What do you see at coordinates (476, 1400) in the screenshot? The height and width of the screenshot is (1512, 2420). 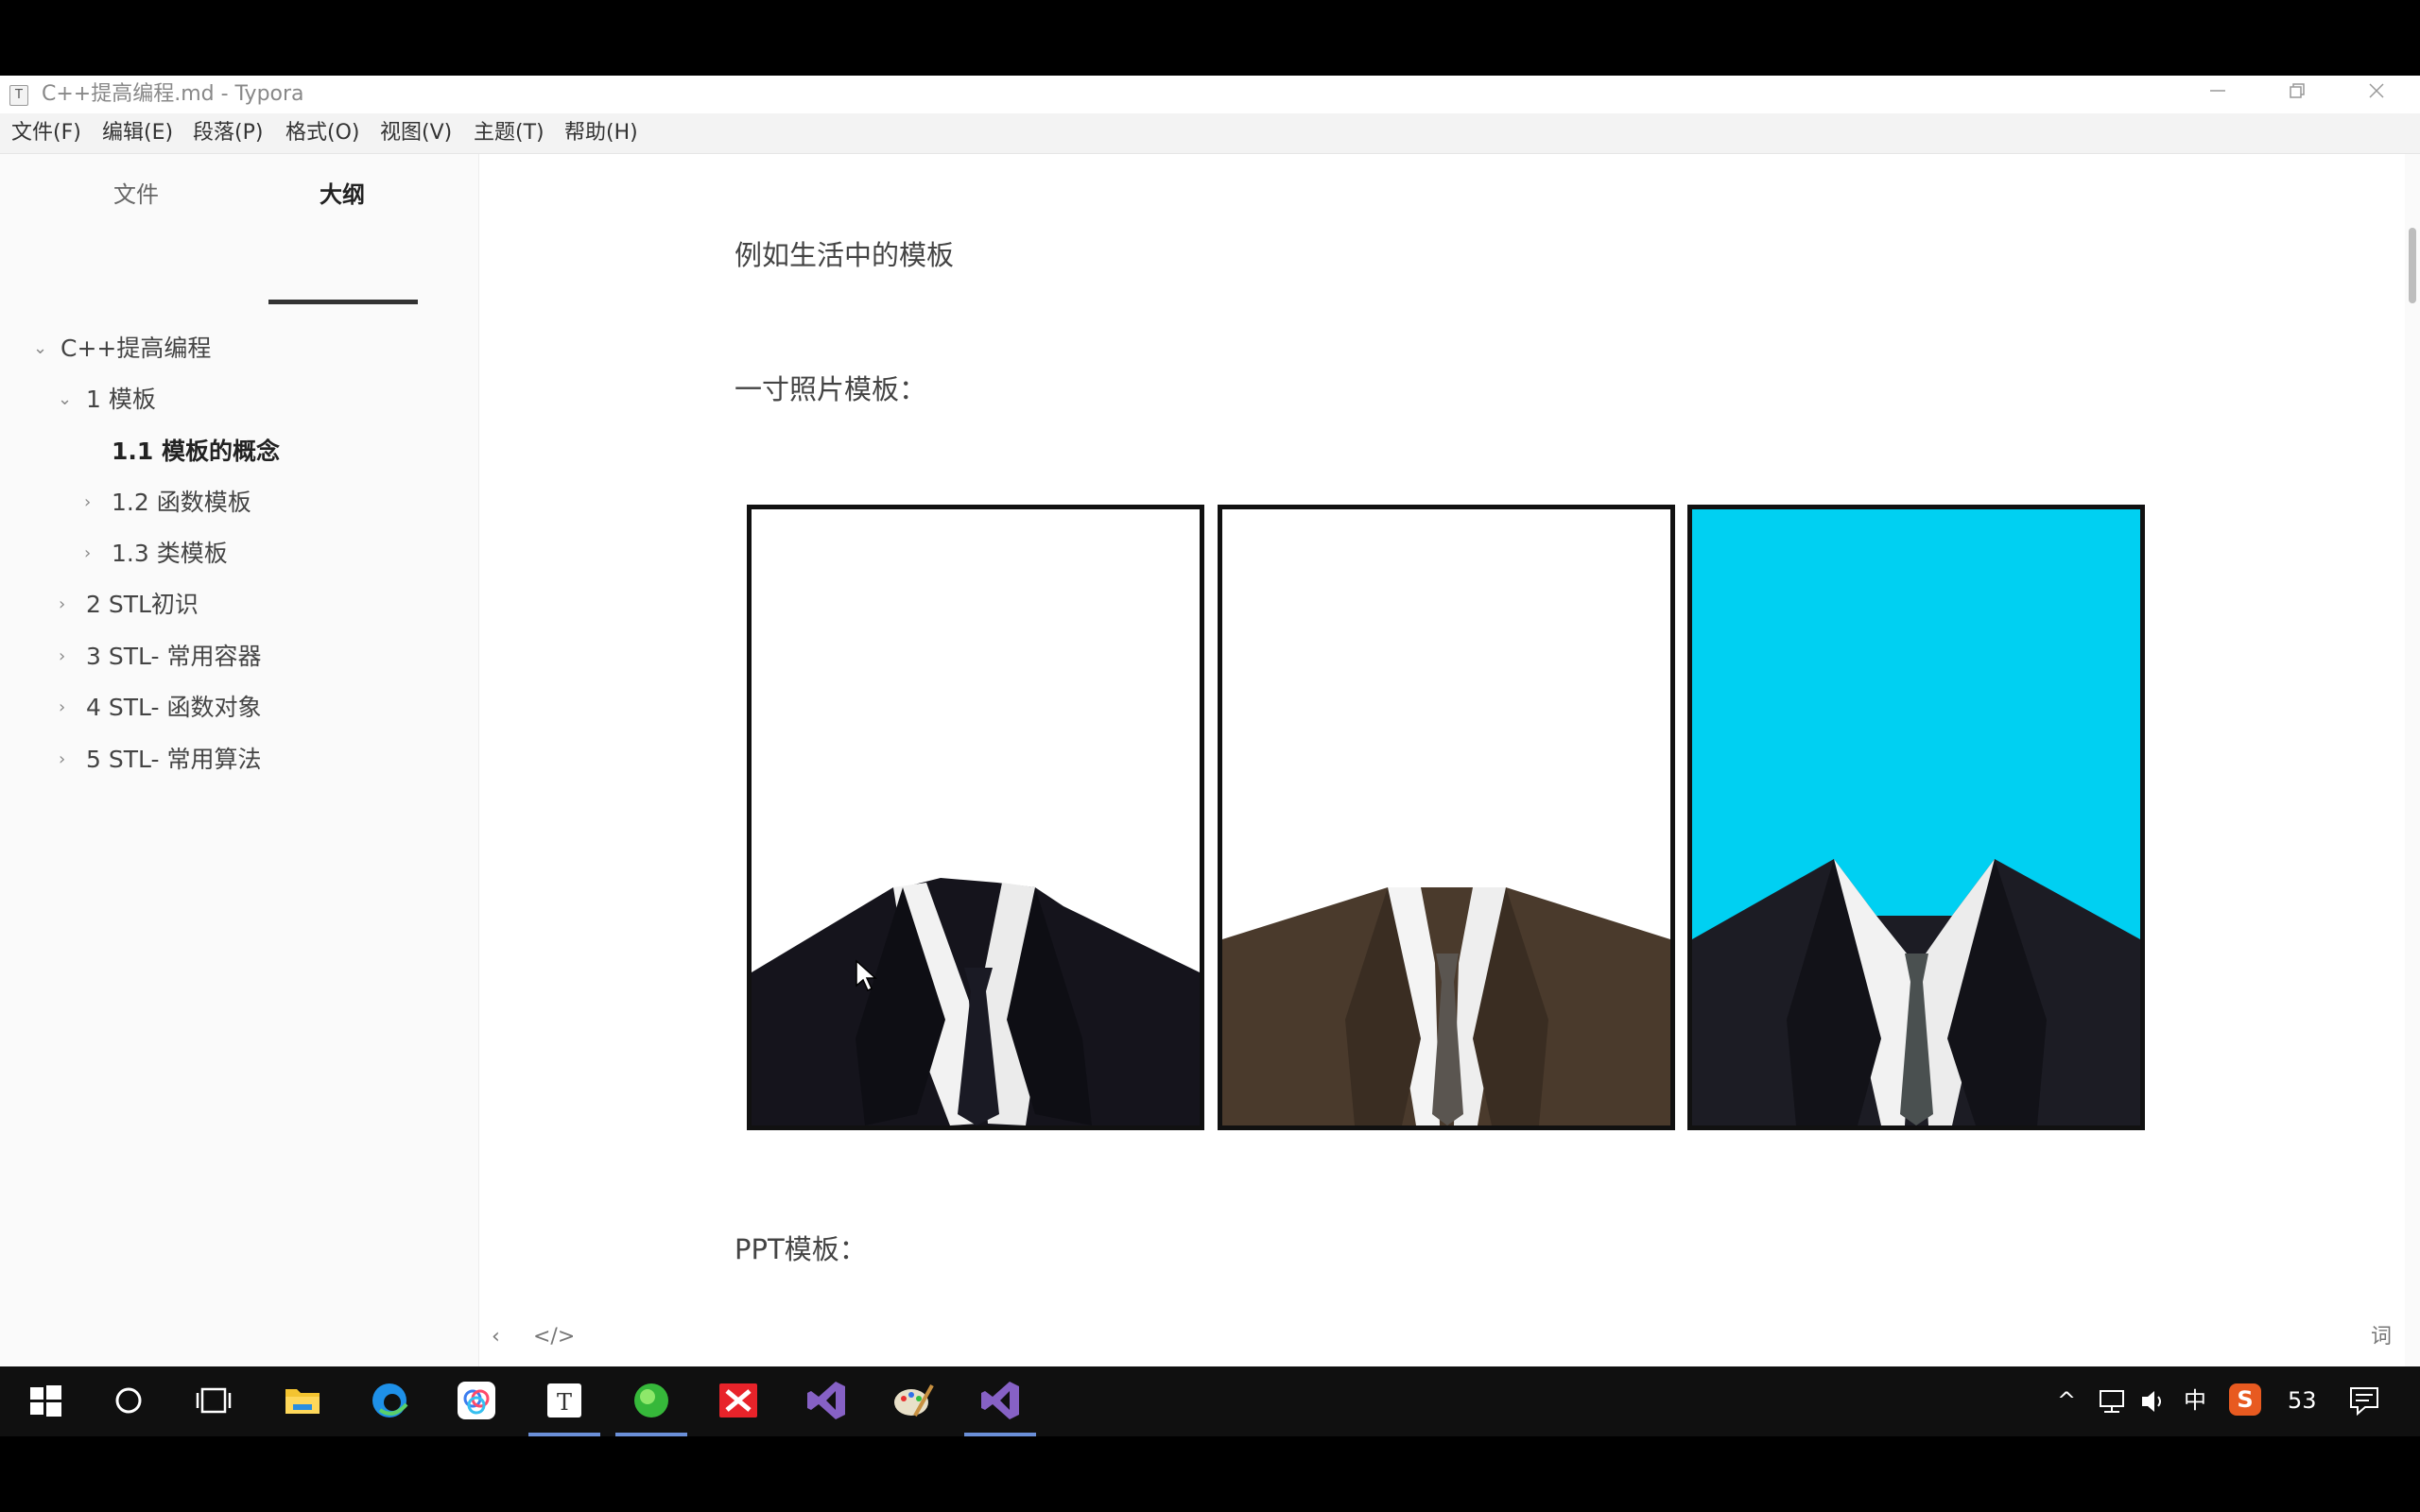 I see `photos-app-icon` at bounding box center [476, 1400].